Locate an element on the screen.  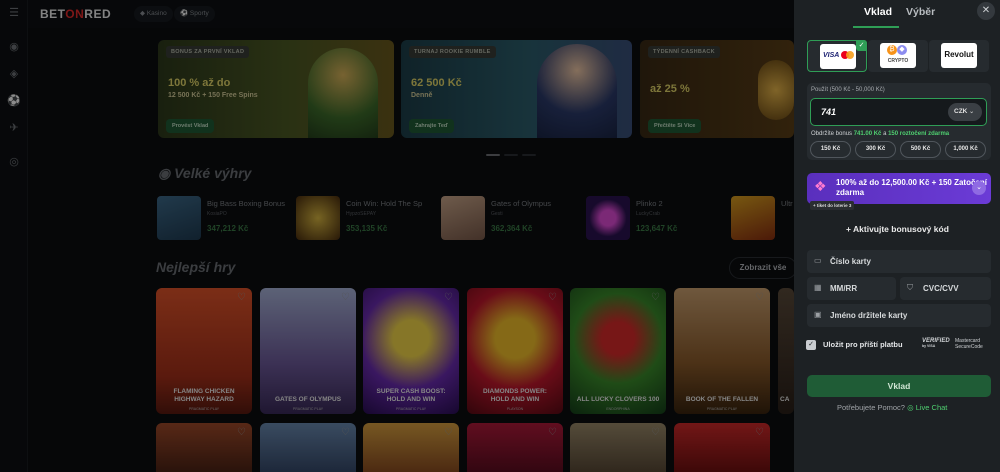
cvc-field: ⛉ CVC/CVV is located at coordinates (945, 288).